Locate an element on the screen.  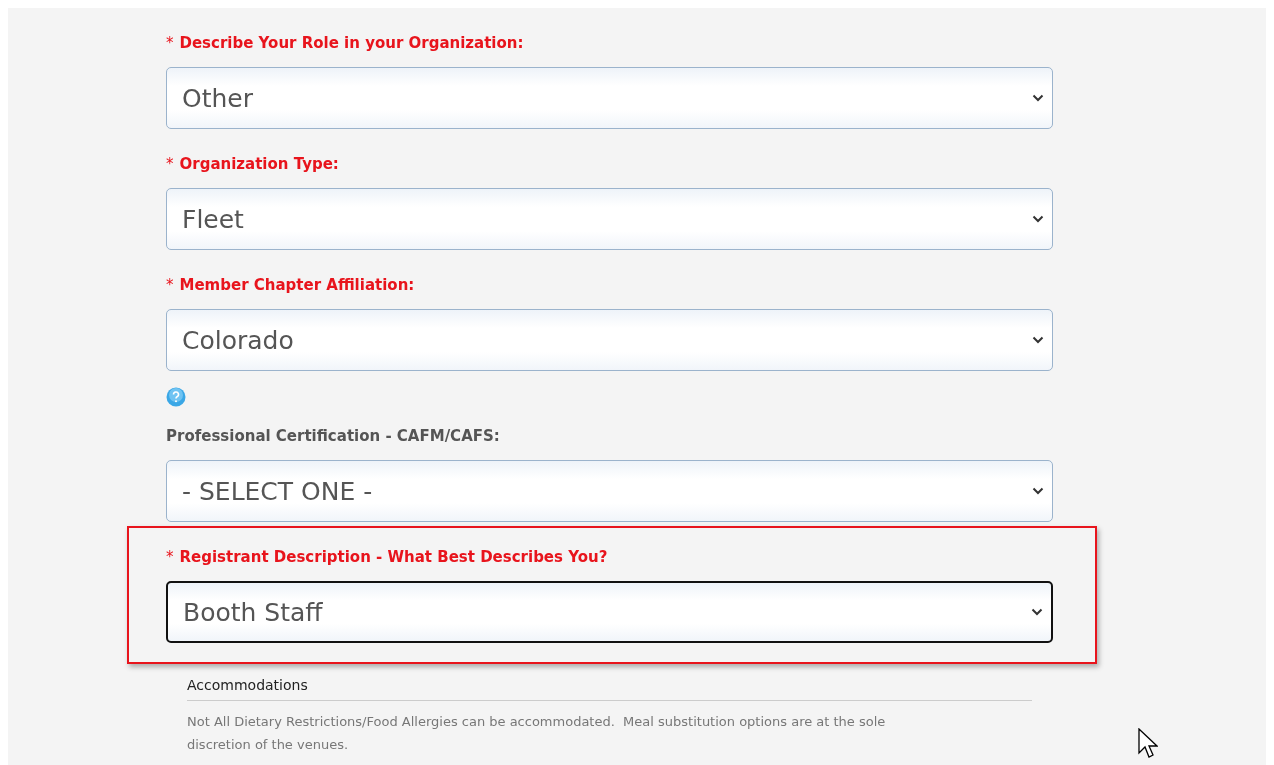
field-label: * Registrant Description - What Best Describes You? is located at coordinates (387, 557).